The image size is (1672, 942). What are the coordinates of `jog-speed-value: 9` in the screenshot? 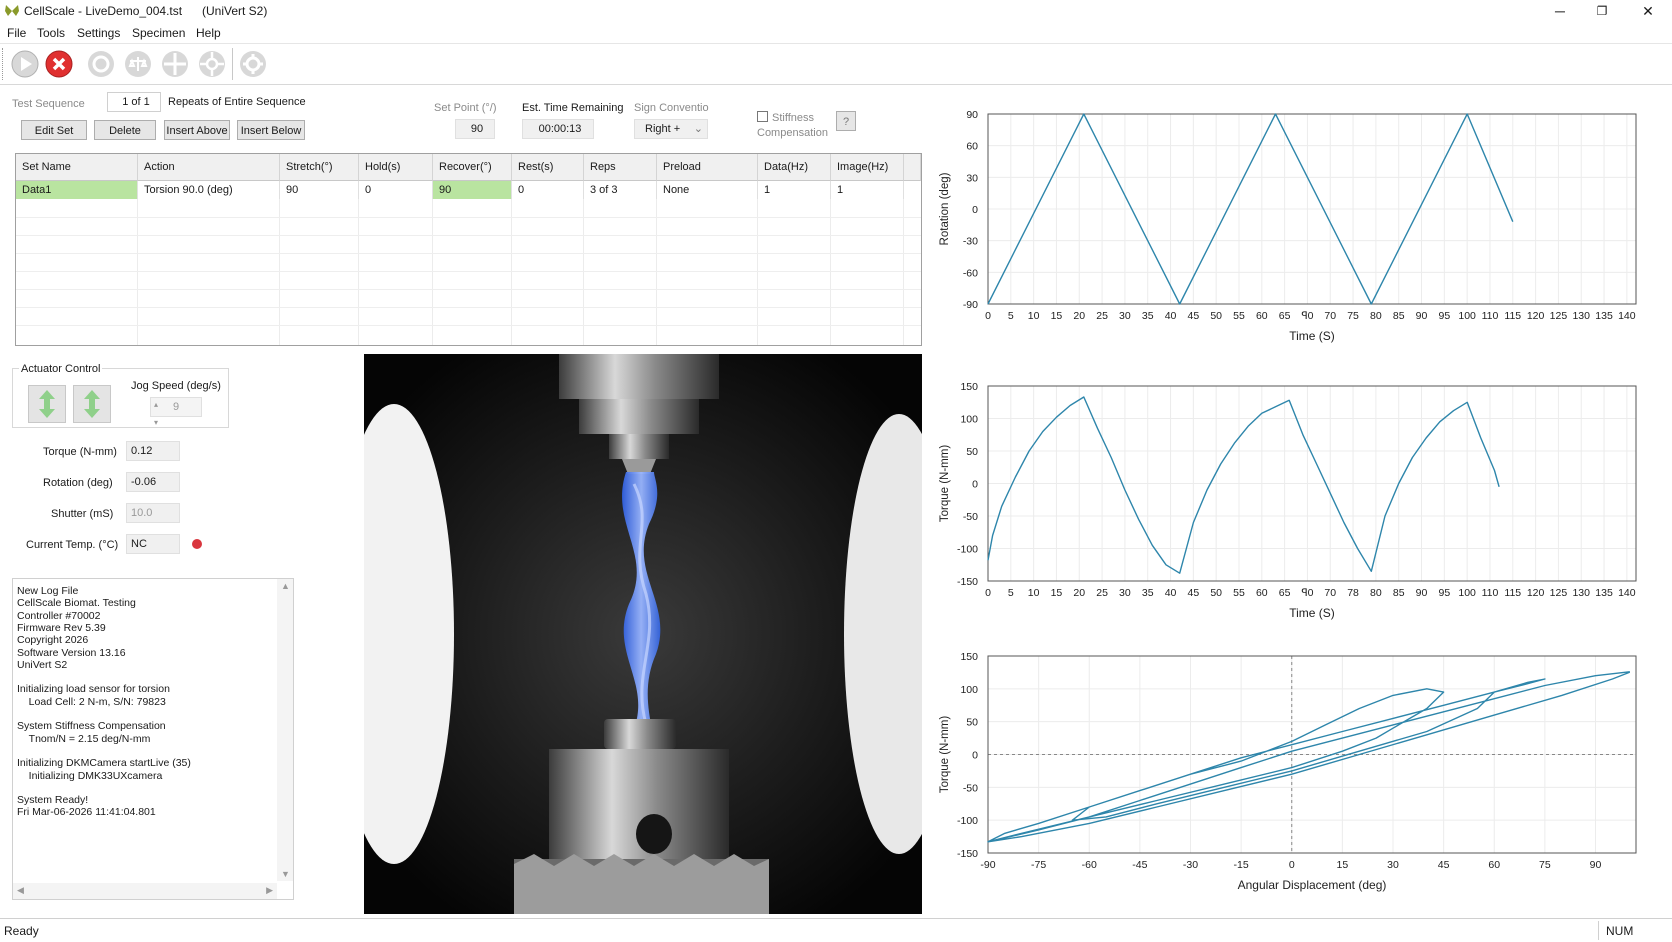 It's located at (176, 407).